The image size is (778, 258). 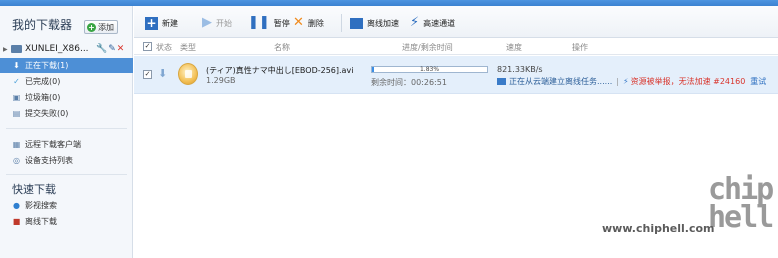 What do you see at coordinates (688, 81) in the screenshot?
I see `warning-text: 资源被举报，无法加速 #24160` at bounding box center [688, 81].